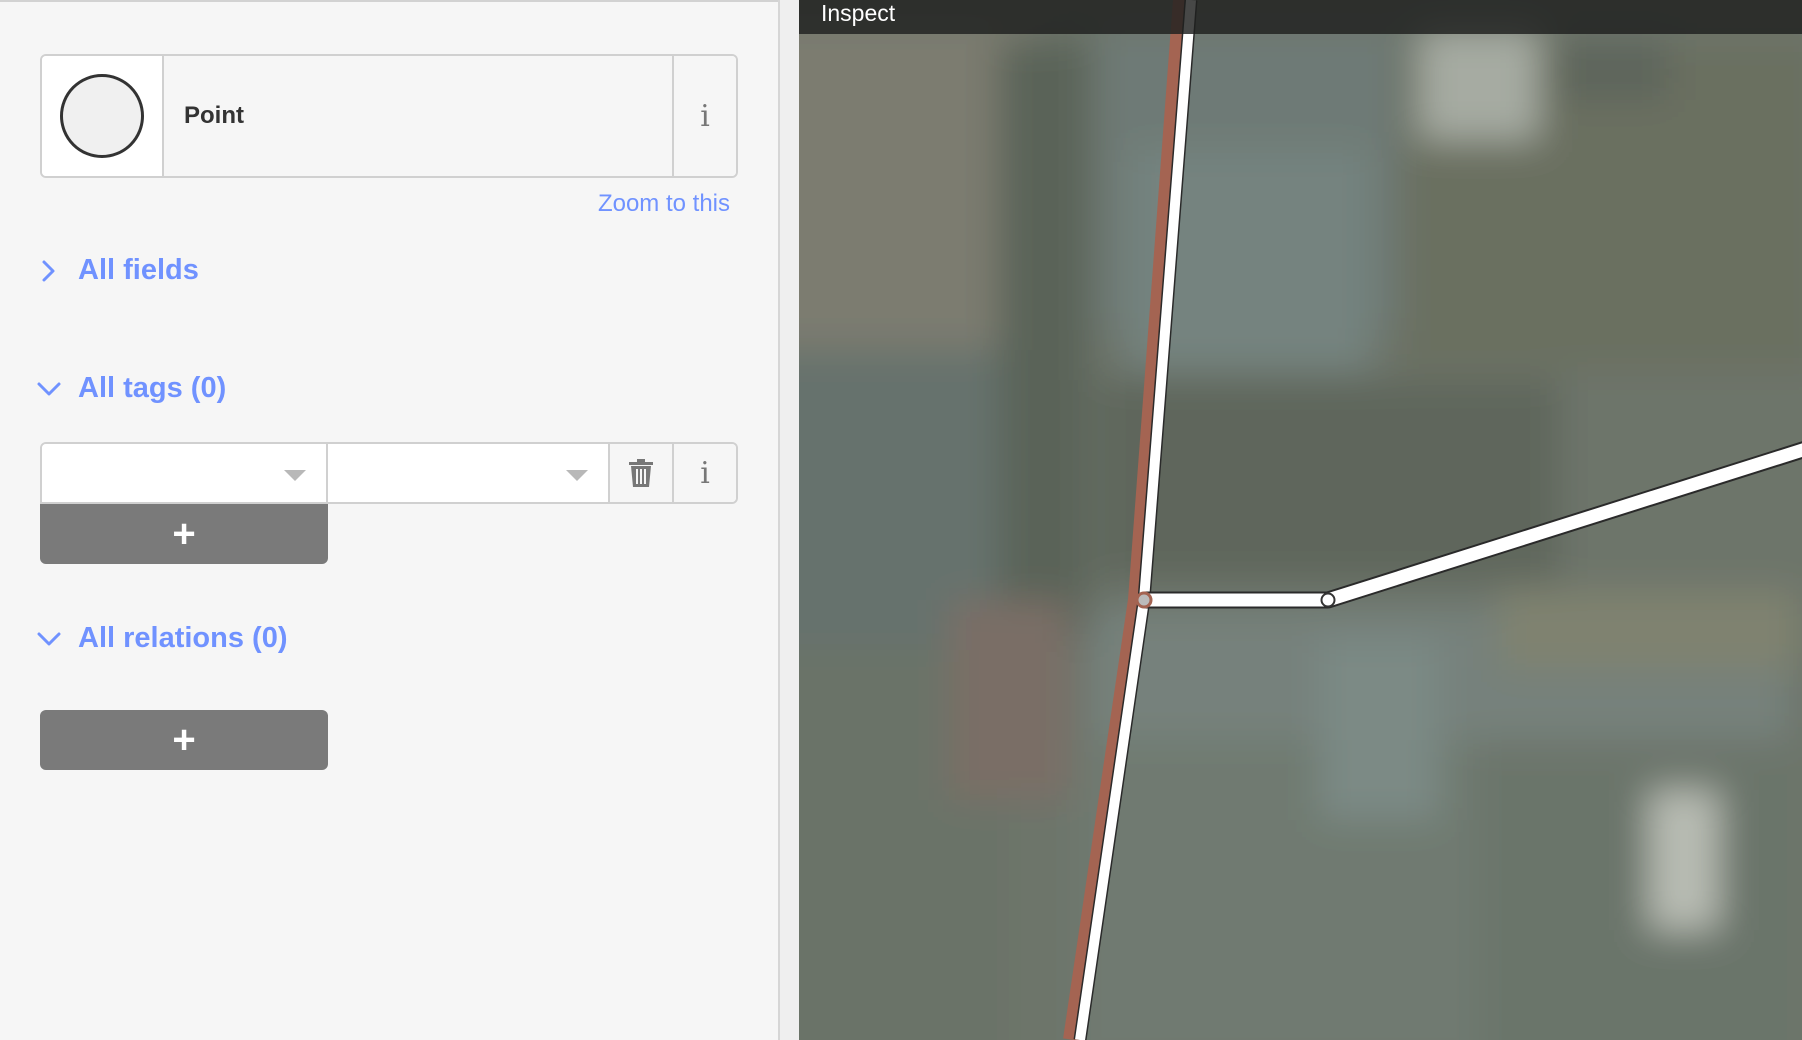 This screenshot has height=1040, width=1802. Describe the element at coordinates (858, 13) in the screenshot. I see `mode-title: Inspect` at that location.